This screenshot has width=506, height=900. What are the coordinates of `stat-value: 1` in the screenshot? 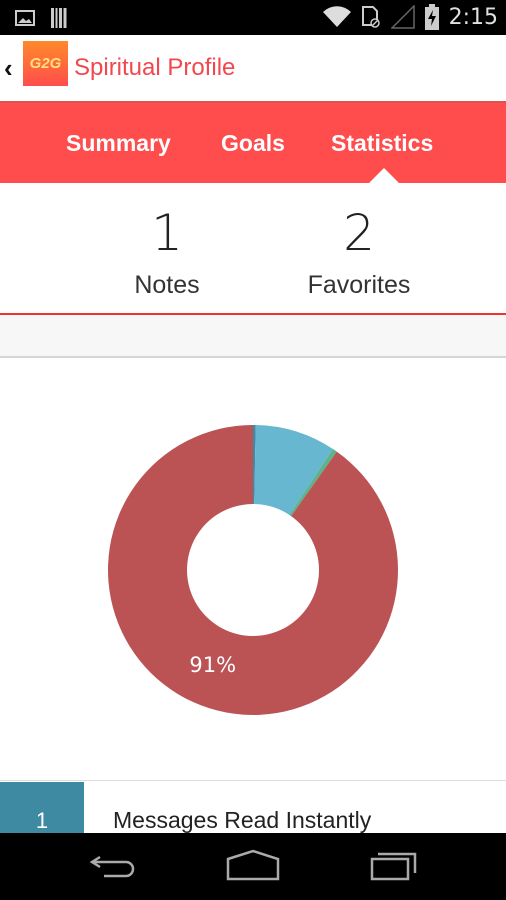 It's located at (167, 233).